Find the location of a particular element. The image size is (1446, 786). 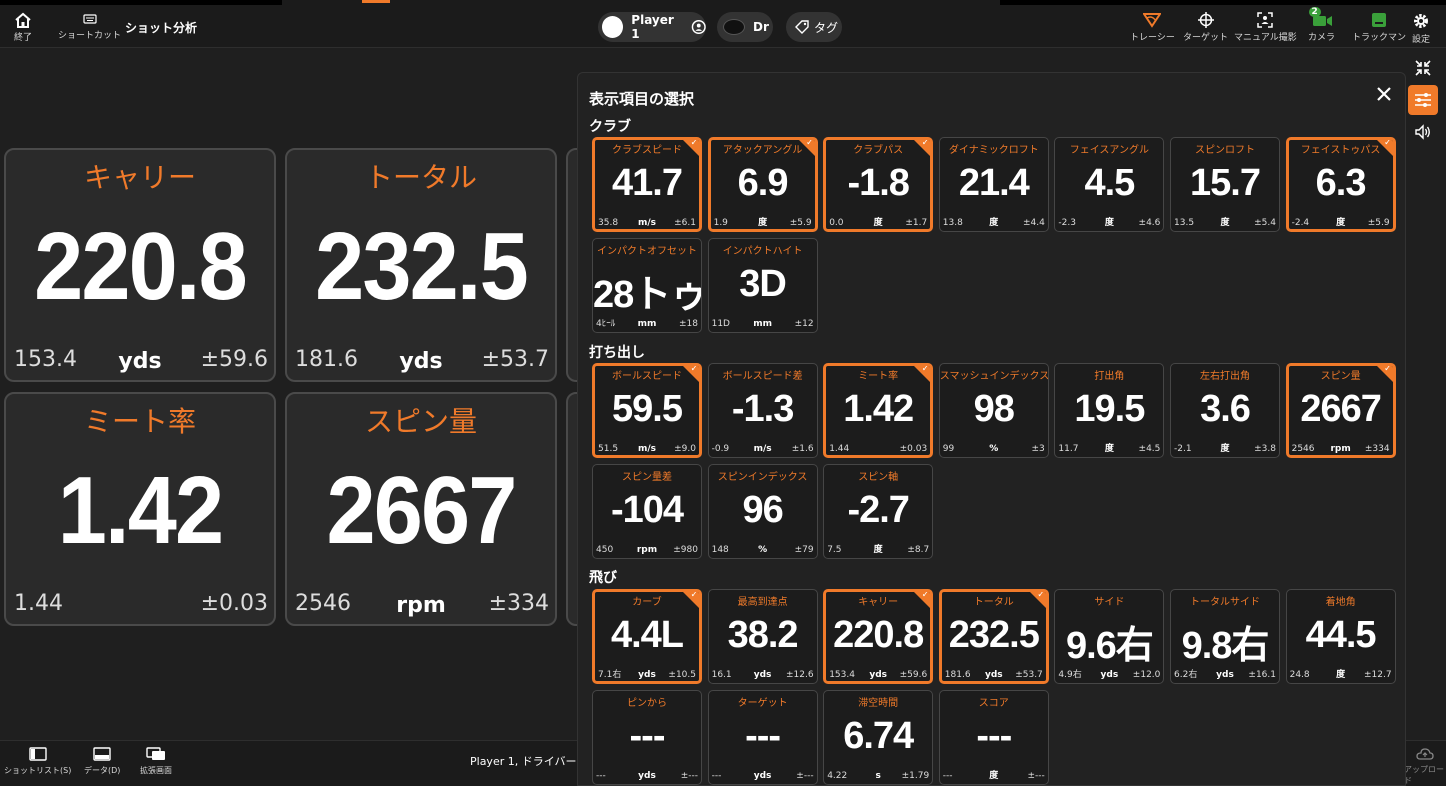

shot-list-button: ショットリスト(S) is located at coordinates (37, 761).